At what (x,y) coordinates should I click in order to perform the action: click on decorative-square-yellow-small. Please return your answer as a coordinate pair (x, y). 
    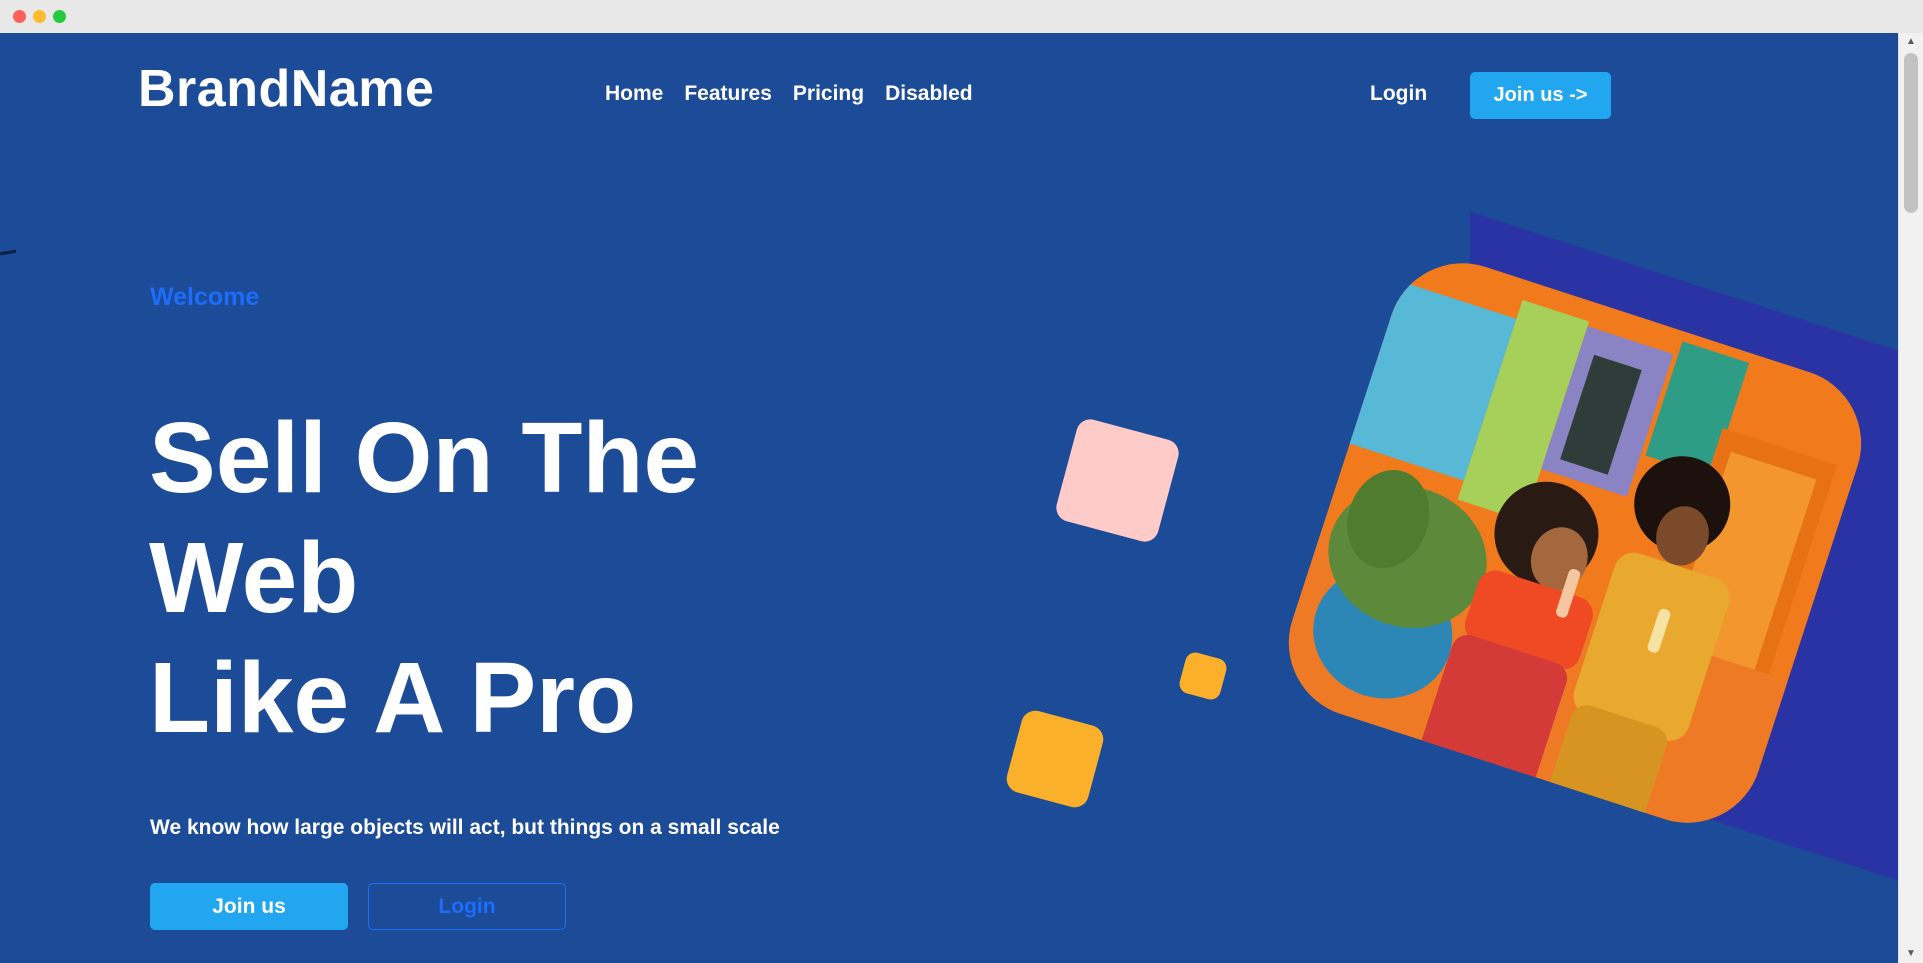
    Looking at the image, I should click on (1203, 676).